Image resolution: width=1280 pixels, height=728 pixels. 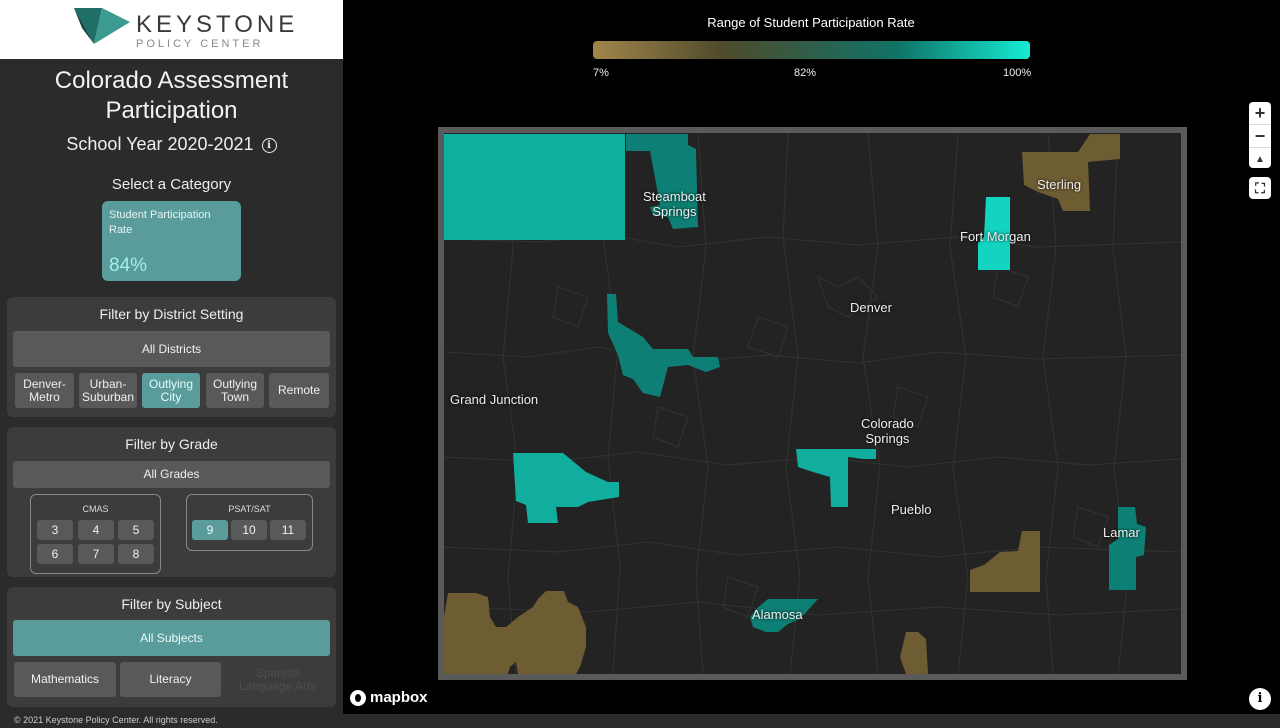 What do you see at coordinates (805, 73) in the screenshot?
I see `legend-mid-label: 82%` at bounding box center [805, 73].